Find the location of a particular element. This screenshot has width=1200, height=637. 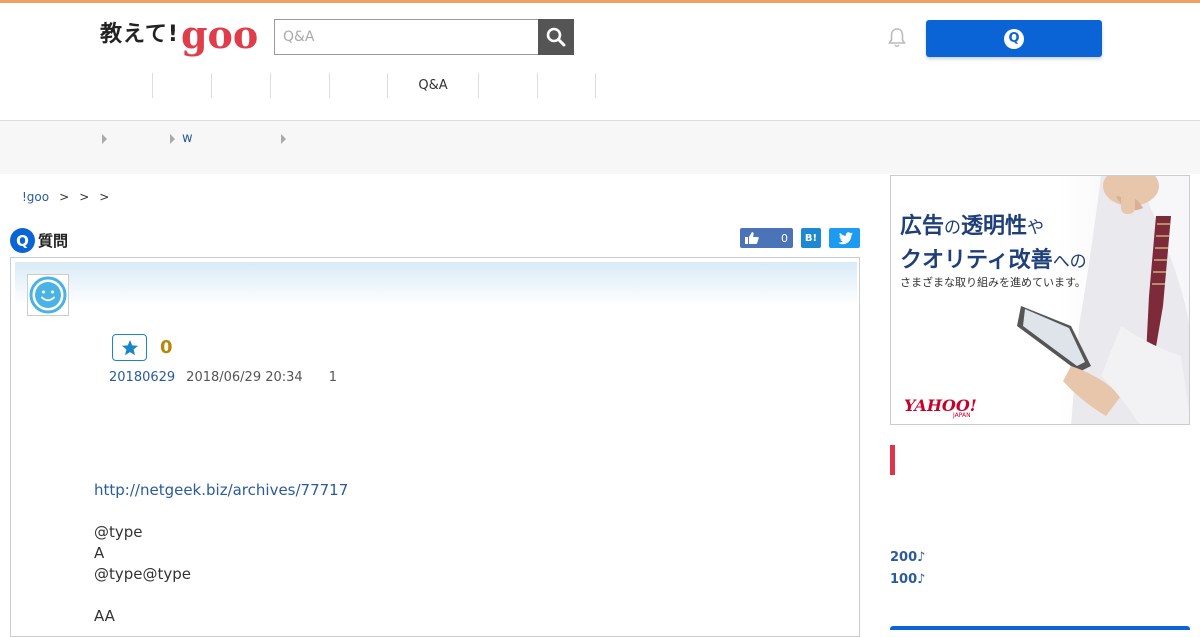

tweet-button is located at coordinates (844, 238).